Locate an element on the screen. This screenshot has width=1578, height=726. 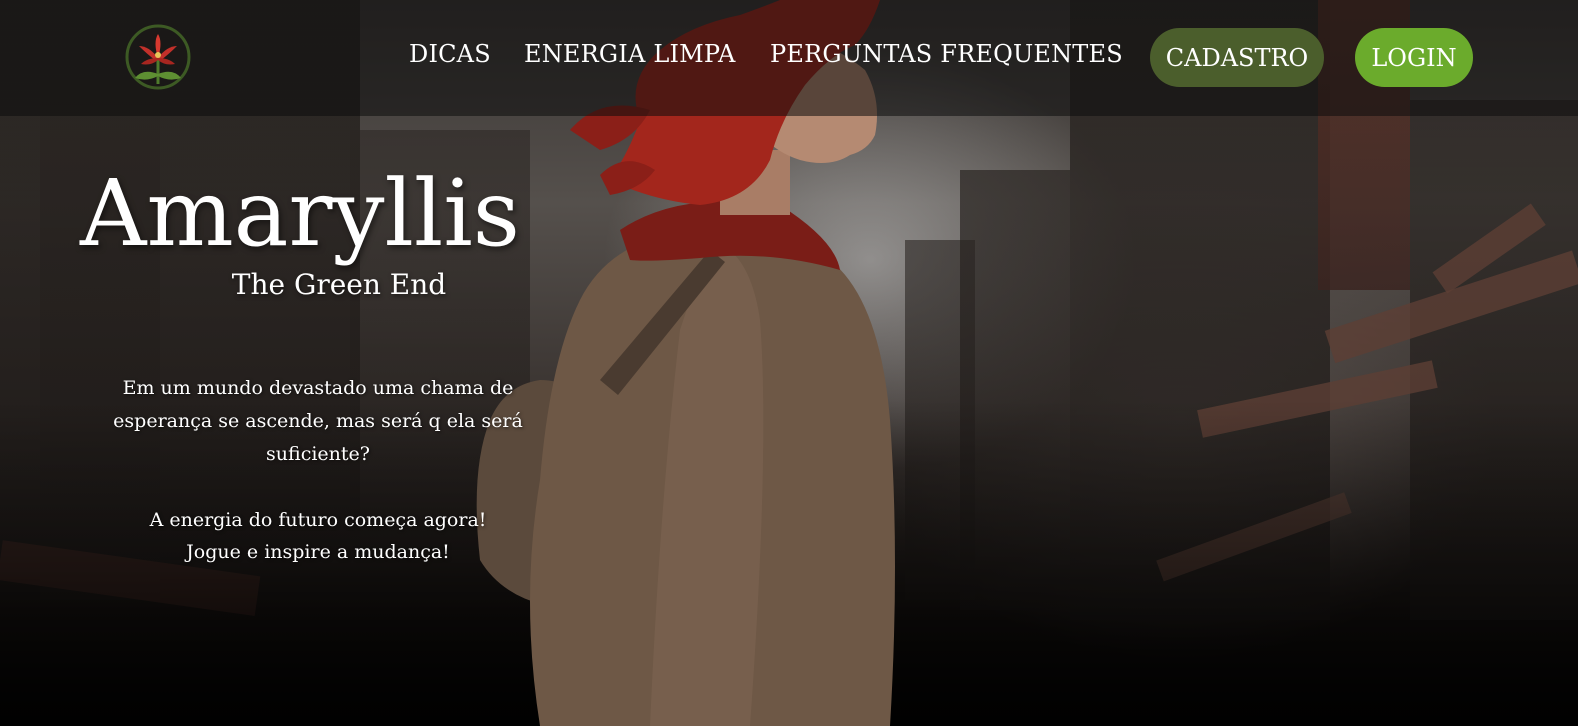
hero-tagline-line-1: A energia do futuro começa agora! is located at coordinates (318, 520).